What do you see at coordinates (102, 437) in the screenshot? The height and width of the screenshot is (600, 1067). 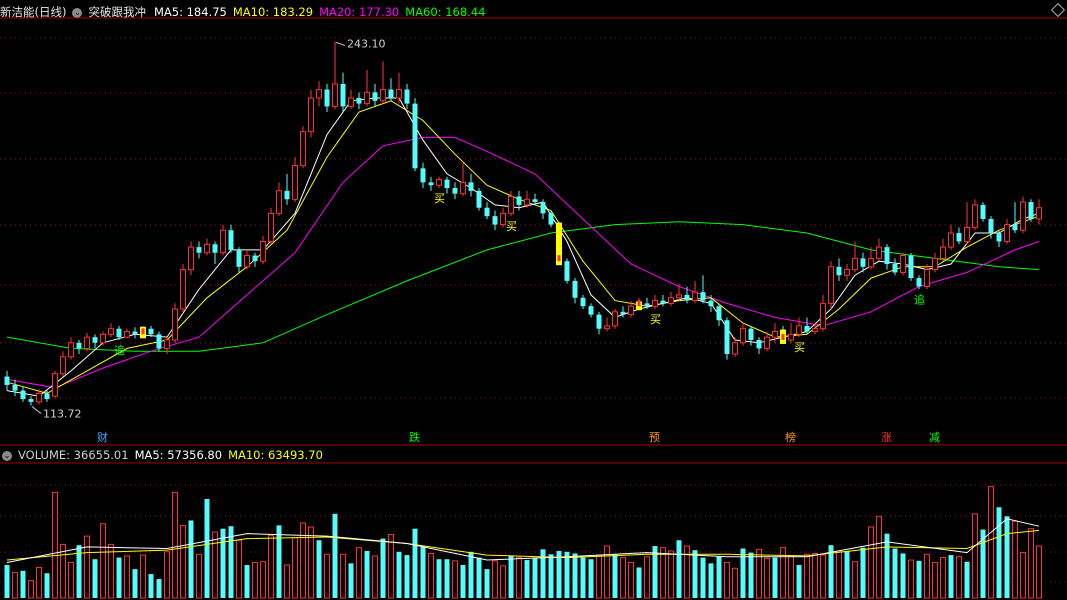 I see `event-marker: 财` at bounding box center [102, 437].